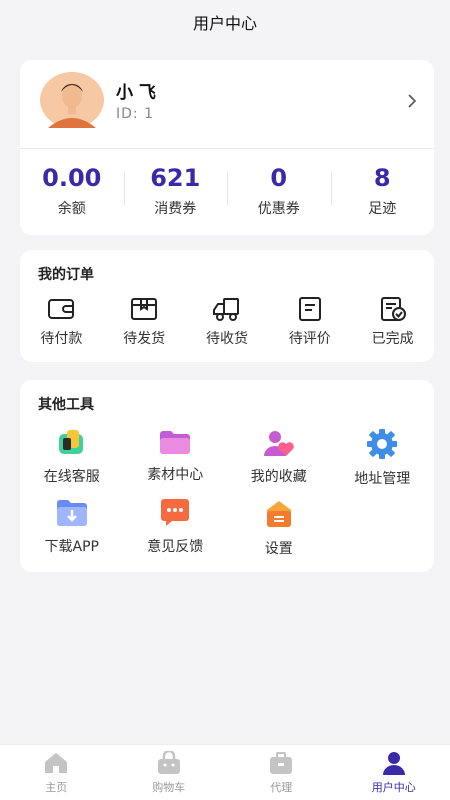 The image size is (450, 800). Describe the element at coordinates (71, 477) in the screenshot. I see `tool-label: 在线客服` at that location.